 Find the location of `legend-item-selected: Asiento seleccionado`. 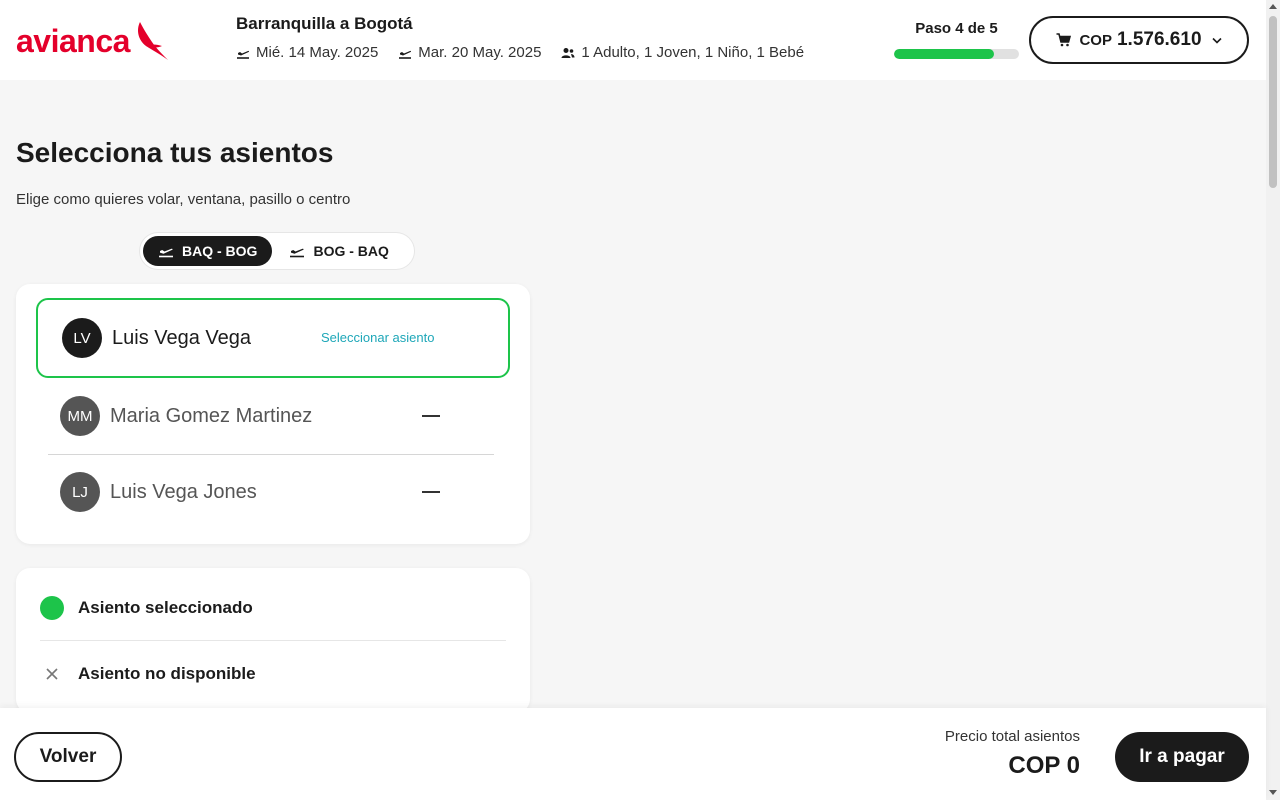

legend-item-selected: Asiento seleccionado is located at coordinates (146, 608).